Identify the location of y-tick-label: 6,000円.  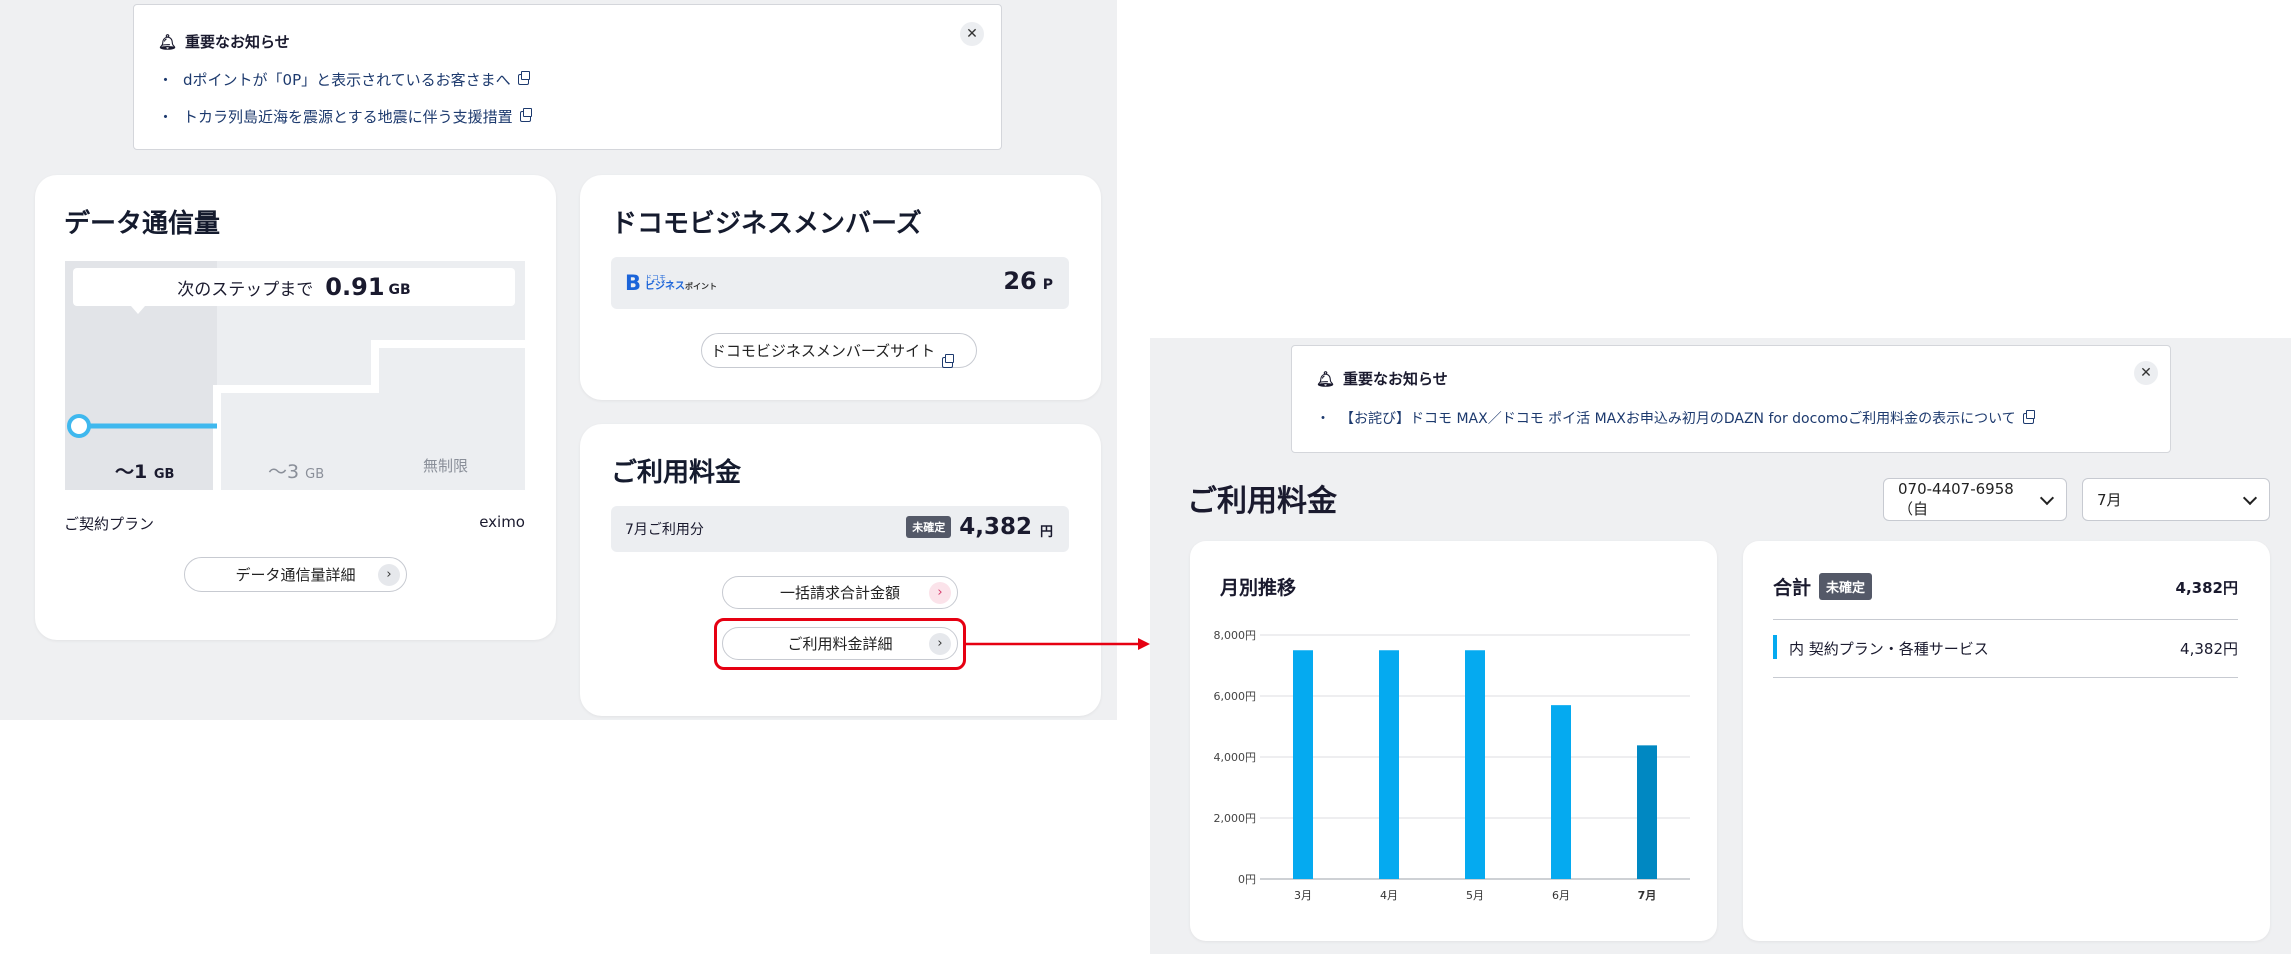
(1235, 696).